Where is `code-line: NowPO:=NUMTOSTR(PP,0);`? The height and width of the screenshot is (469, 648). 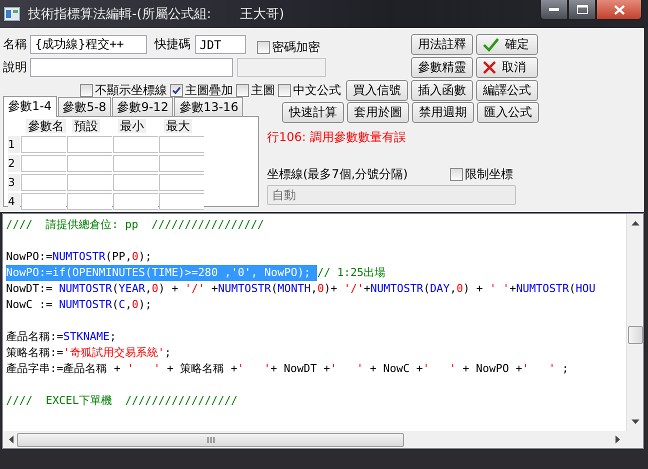 code-line: NowPO:=NUMTOSTR(PP,0); is located at coordinates (79, 257).